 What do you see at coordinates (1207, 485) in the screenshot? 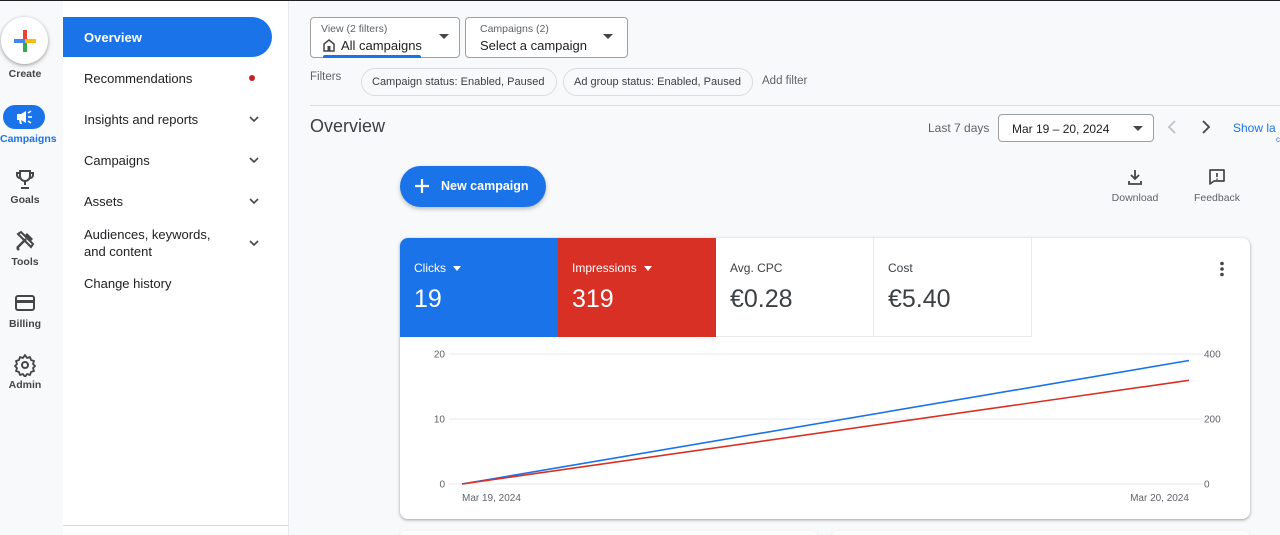
I see `y-right-tick-label: 0` at bounding box center [1207, 485].